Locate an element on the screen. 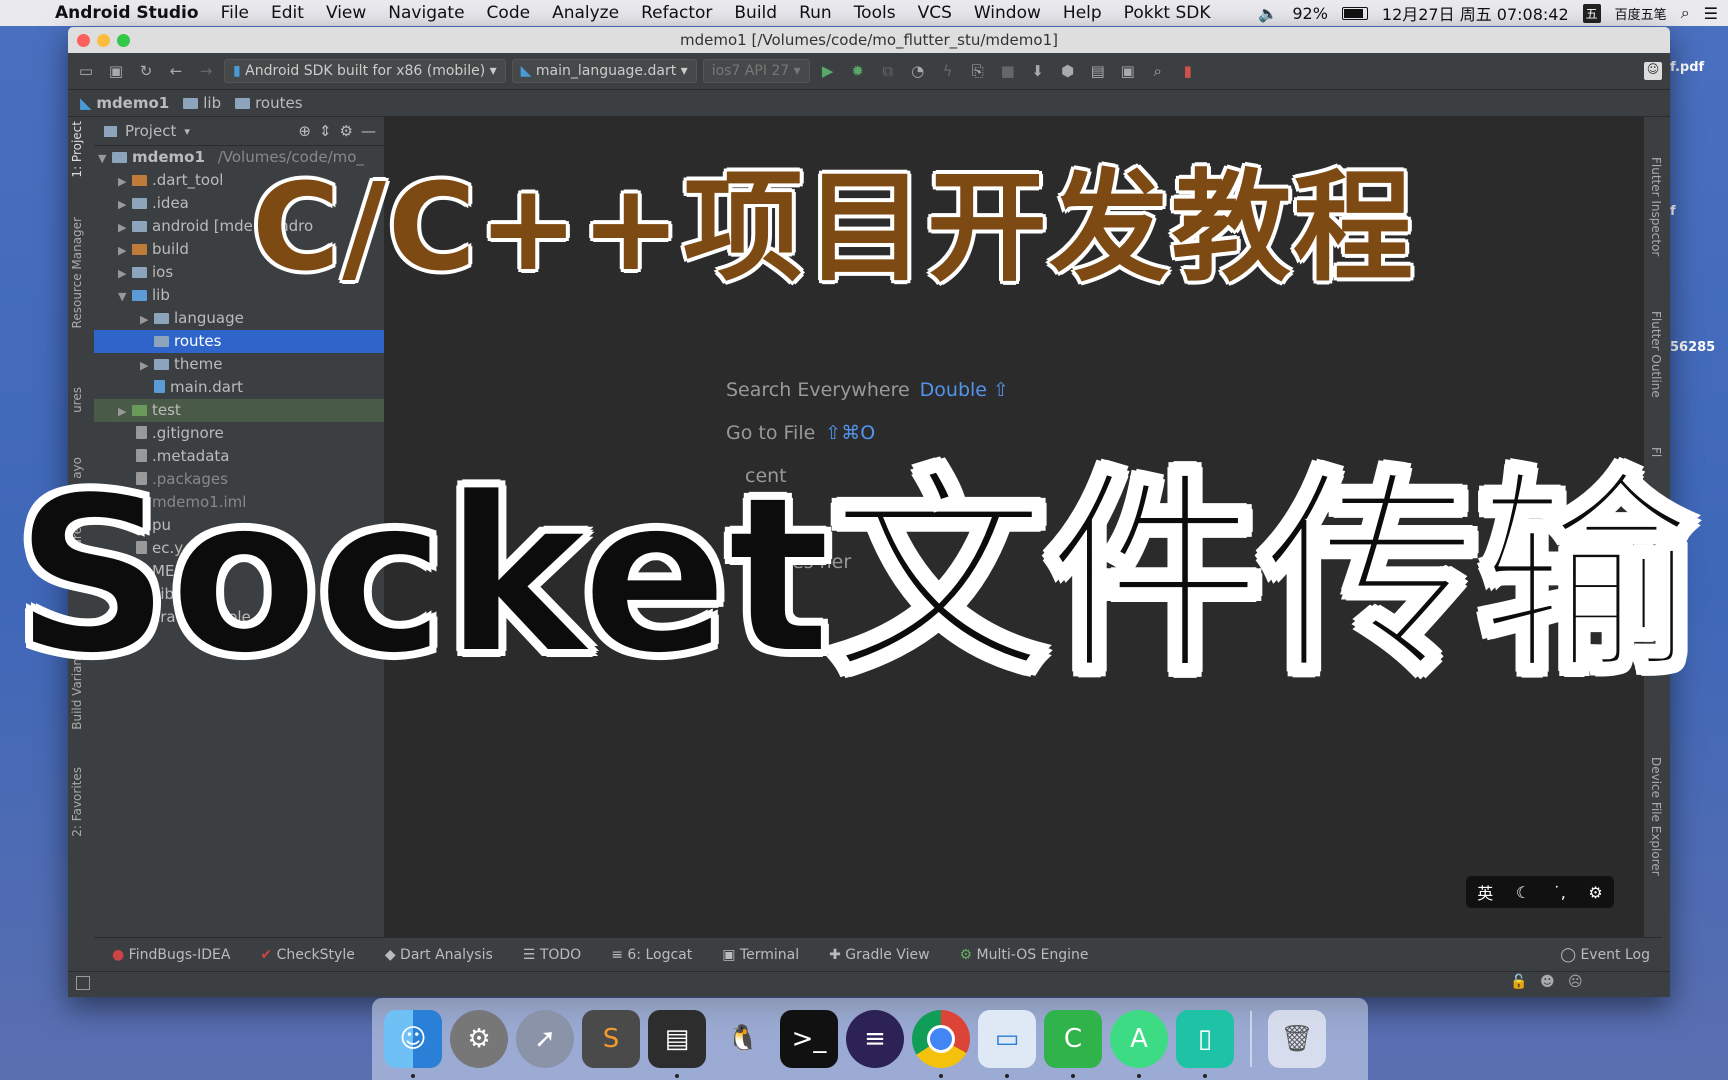 The width and height of the screenshot is (1728, 1080). menu-build: Build is located at coordinates (755, 13).